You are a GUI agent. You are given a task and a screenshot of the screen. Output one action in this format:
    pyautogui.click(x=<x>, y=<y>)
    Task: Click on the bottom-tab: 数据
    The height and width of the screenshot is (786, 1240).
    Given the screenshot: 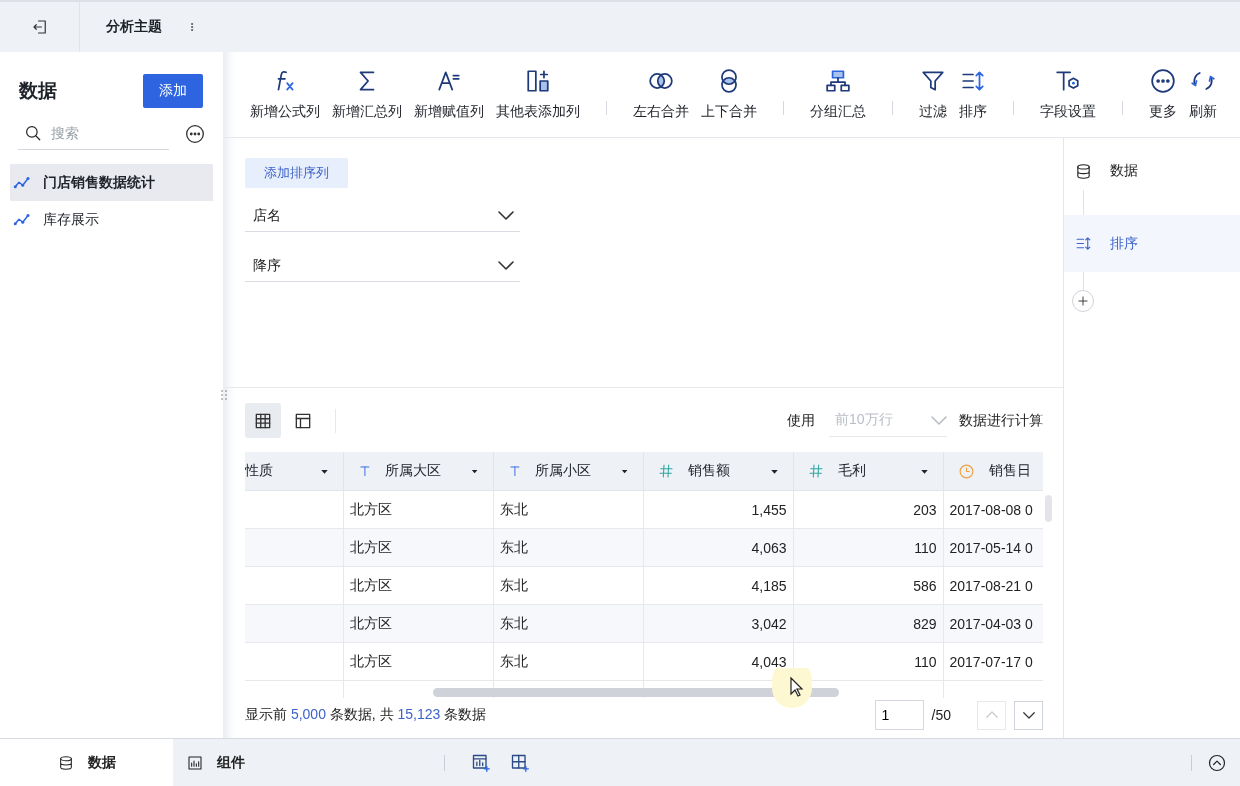 What is the action you would take?
    pyautogui.click(x=86, y=762)
    